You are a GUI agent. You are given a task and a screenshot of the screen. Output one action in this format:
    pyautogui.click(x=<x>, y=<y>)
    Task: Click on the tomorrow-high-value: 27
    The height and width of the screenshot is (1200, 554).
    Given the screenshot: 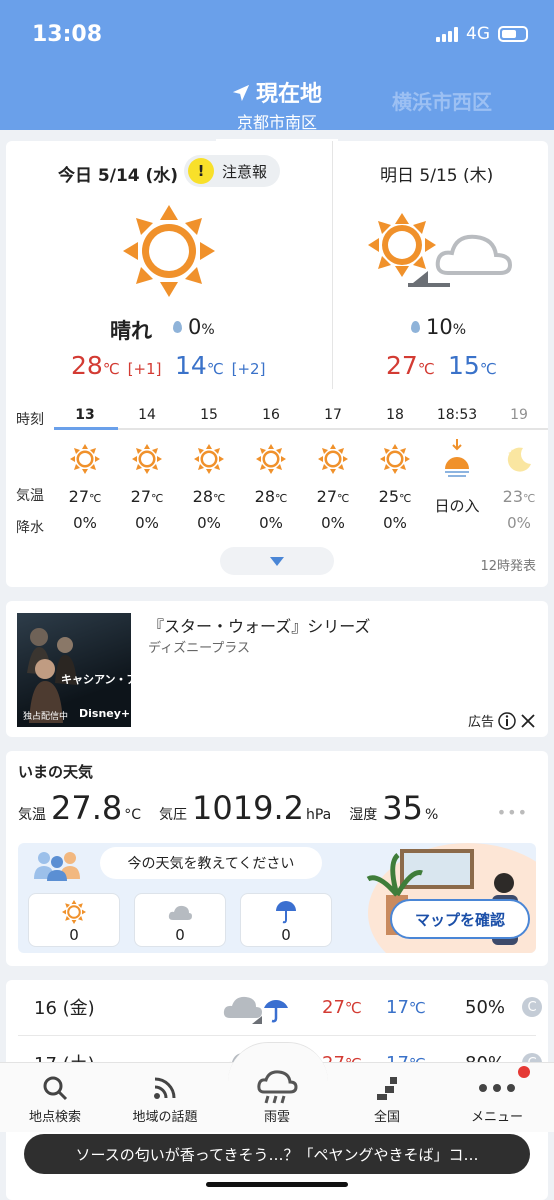 What is the action you would take?
    pyautogui.click(x=402, y=365)
    